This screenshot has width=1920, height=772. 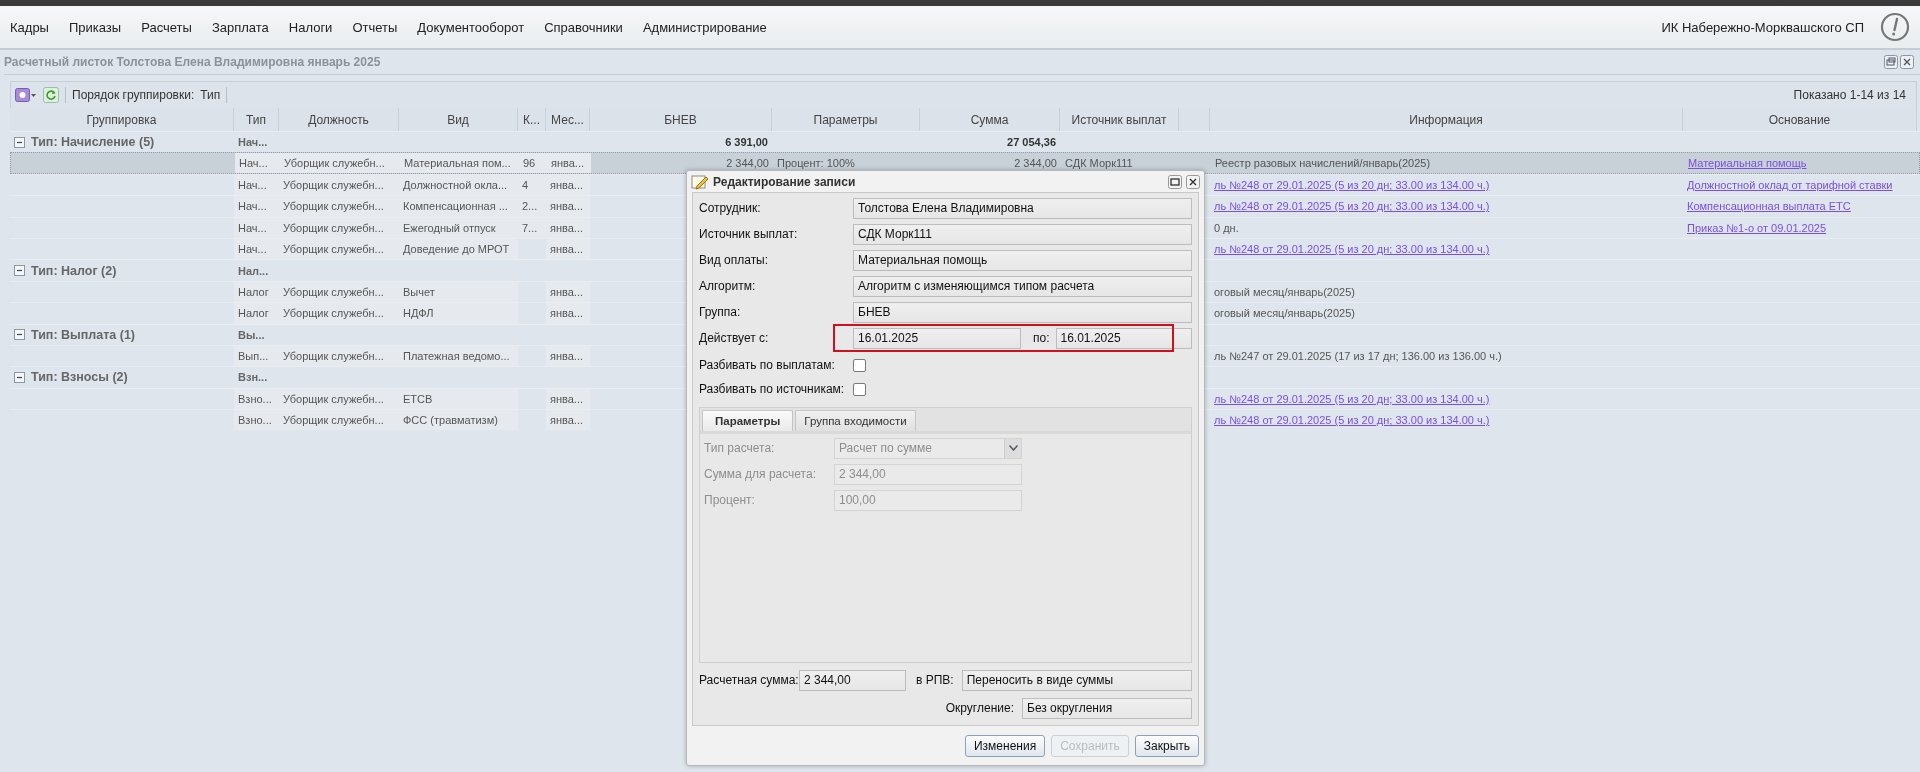 I want to click on menu-item: Зарплата, so click(x=240, y=27).